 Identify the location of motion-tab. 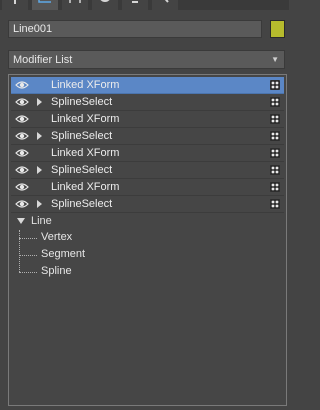
(105, 5).